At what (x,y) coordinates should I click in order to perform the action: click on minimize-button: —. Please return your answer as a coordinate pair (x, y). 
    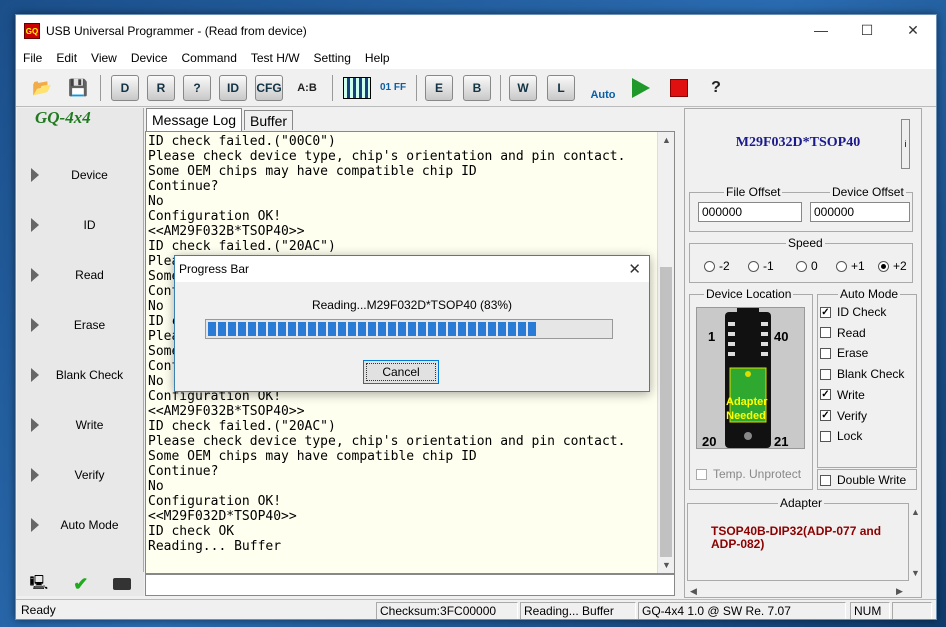
    Looking at the image, I should click on (821, 30).